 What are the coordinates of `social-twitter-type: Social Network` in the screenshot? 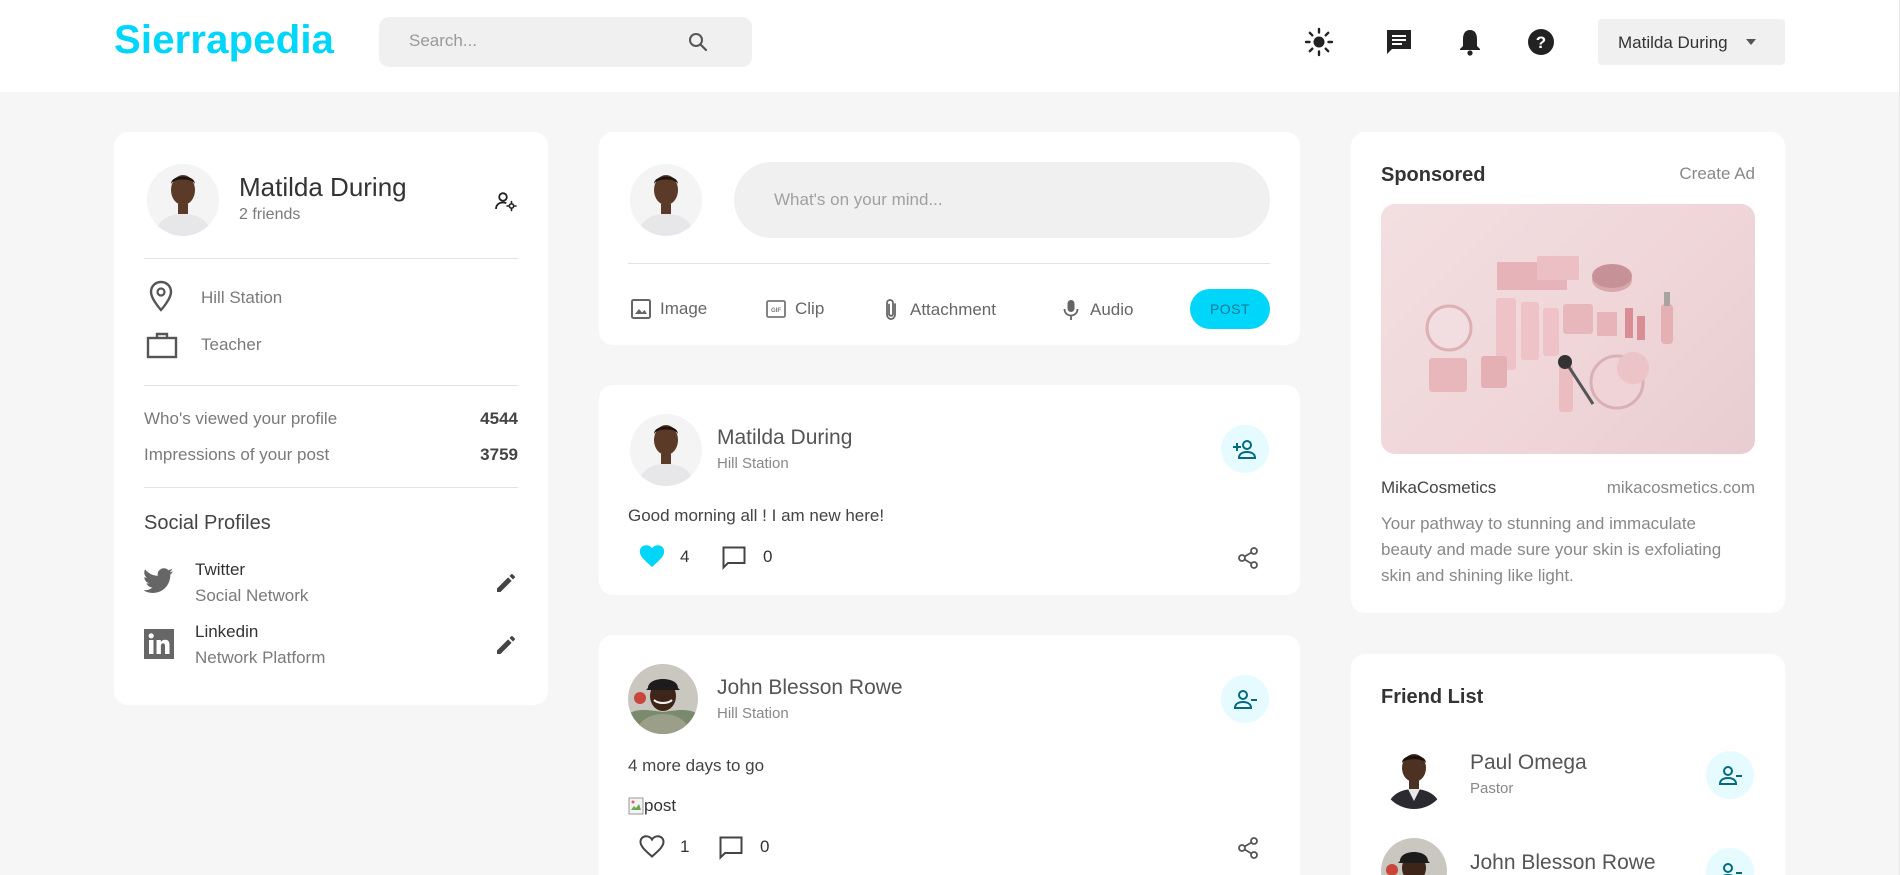 It's located at (252, 595).